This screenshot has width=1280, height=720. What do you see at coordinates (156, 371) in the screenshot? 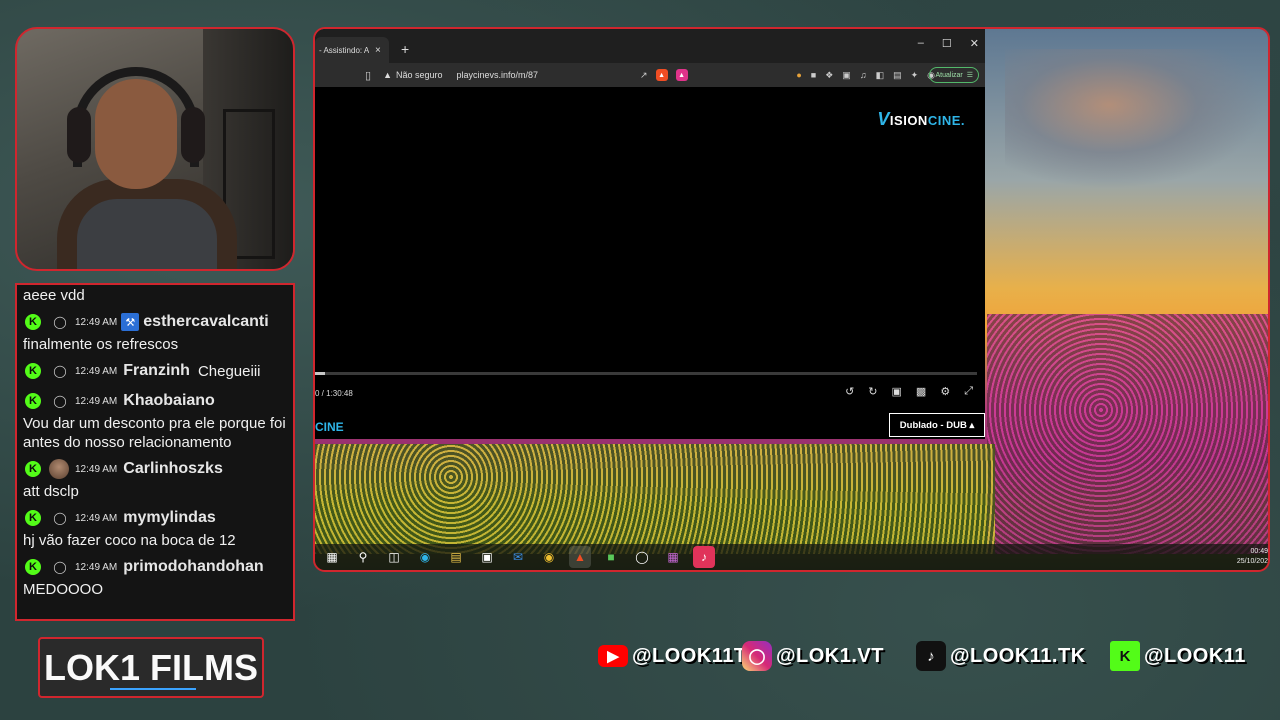
I see `chat-username: Franzinh` at bounding box center [156, 371].